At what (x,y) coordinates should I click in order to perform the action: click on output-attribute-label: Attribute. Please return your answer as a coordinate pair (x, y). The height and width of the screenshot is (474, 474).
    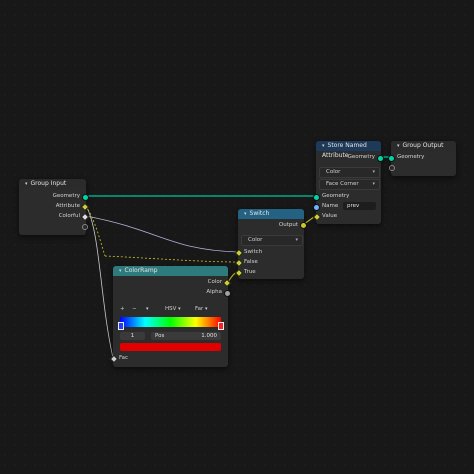
    Looking at the image, I should click on (67, 206).